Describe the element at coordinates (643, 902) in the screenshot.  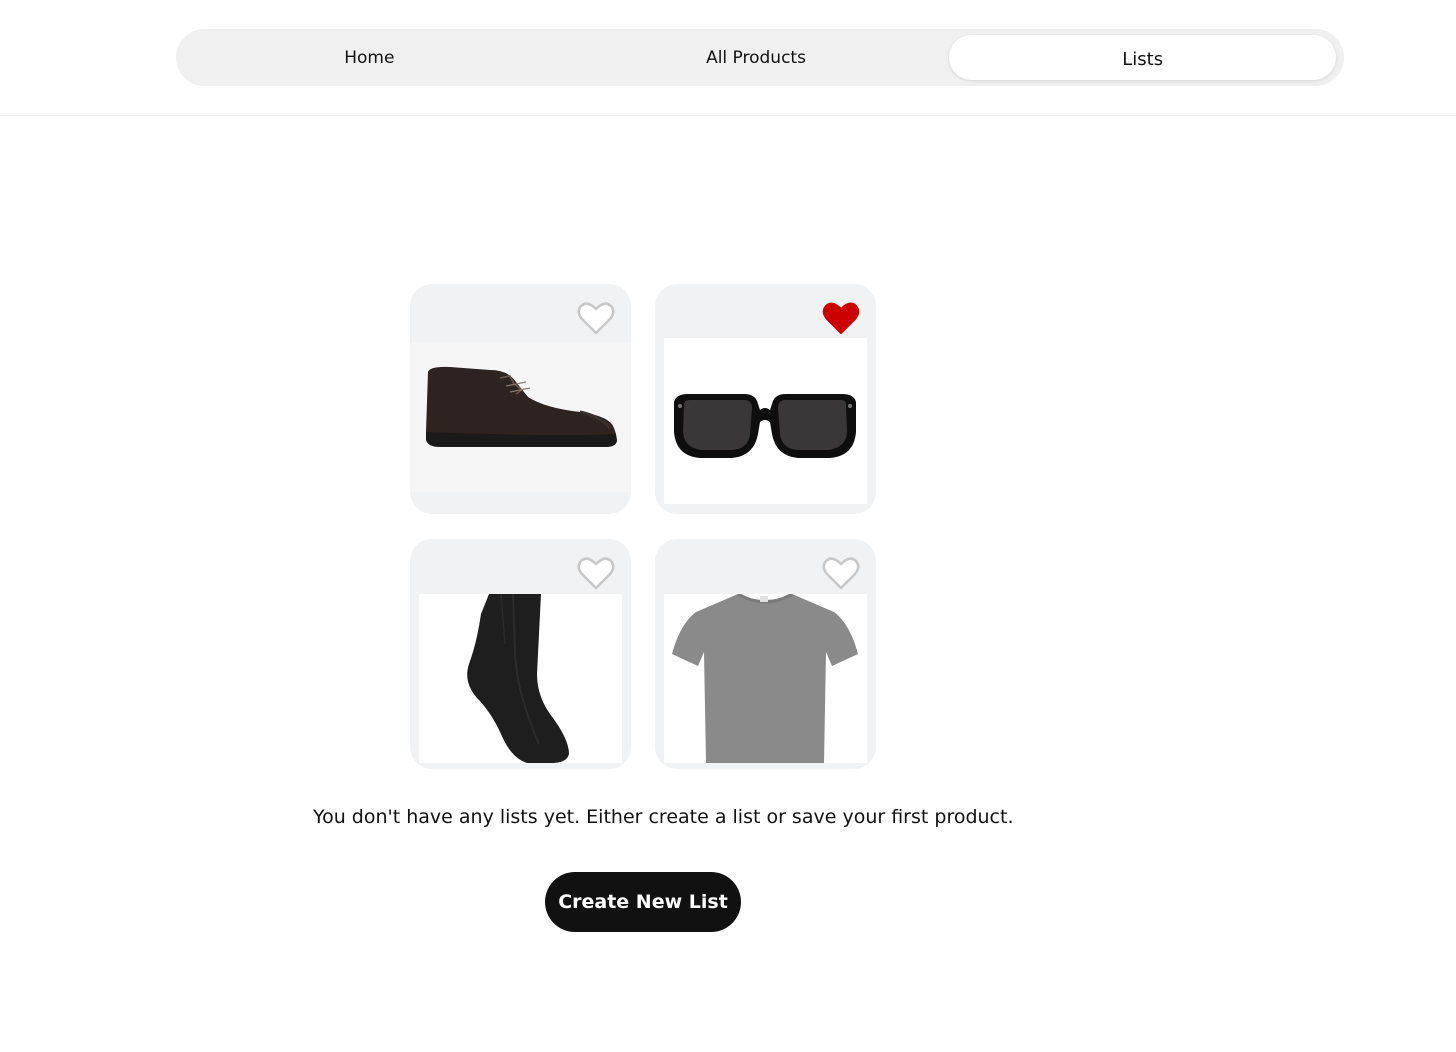
I see `create-new-list-button: Create New List` at that location.